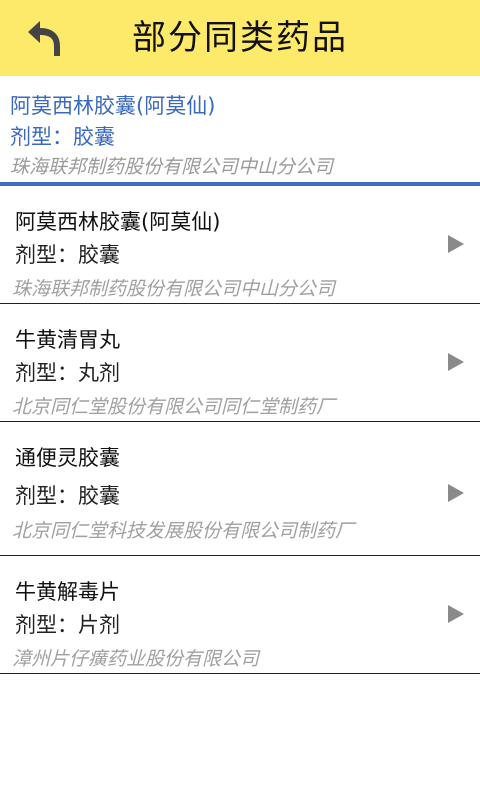 The width and height of the screenshot is (480, 800). What do you see at coordinates (62, 137) in the screenshot?
I see `current-medicine-form: 剂型：胶囊` at bounding box center [62, 137].